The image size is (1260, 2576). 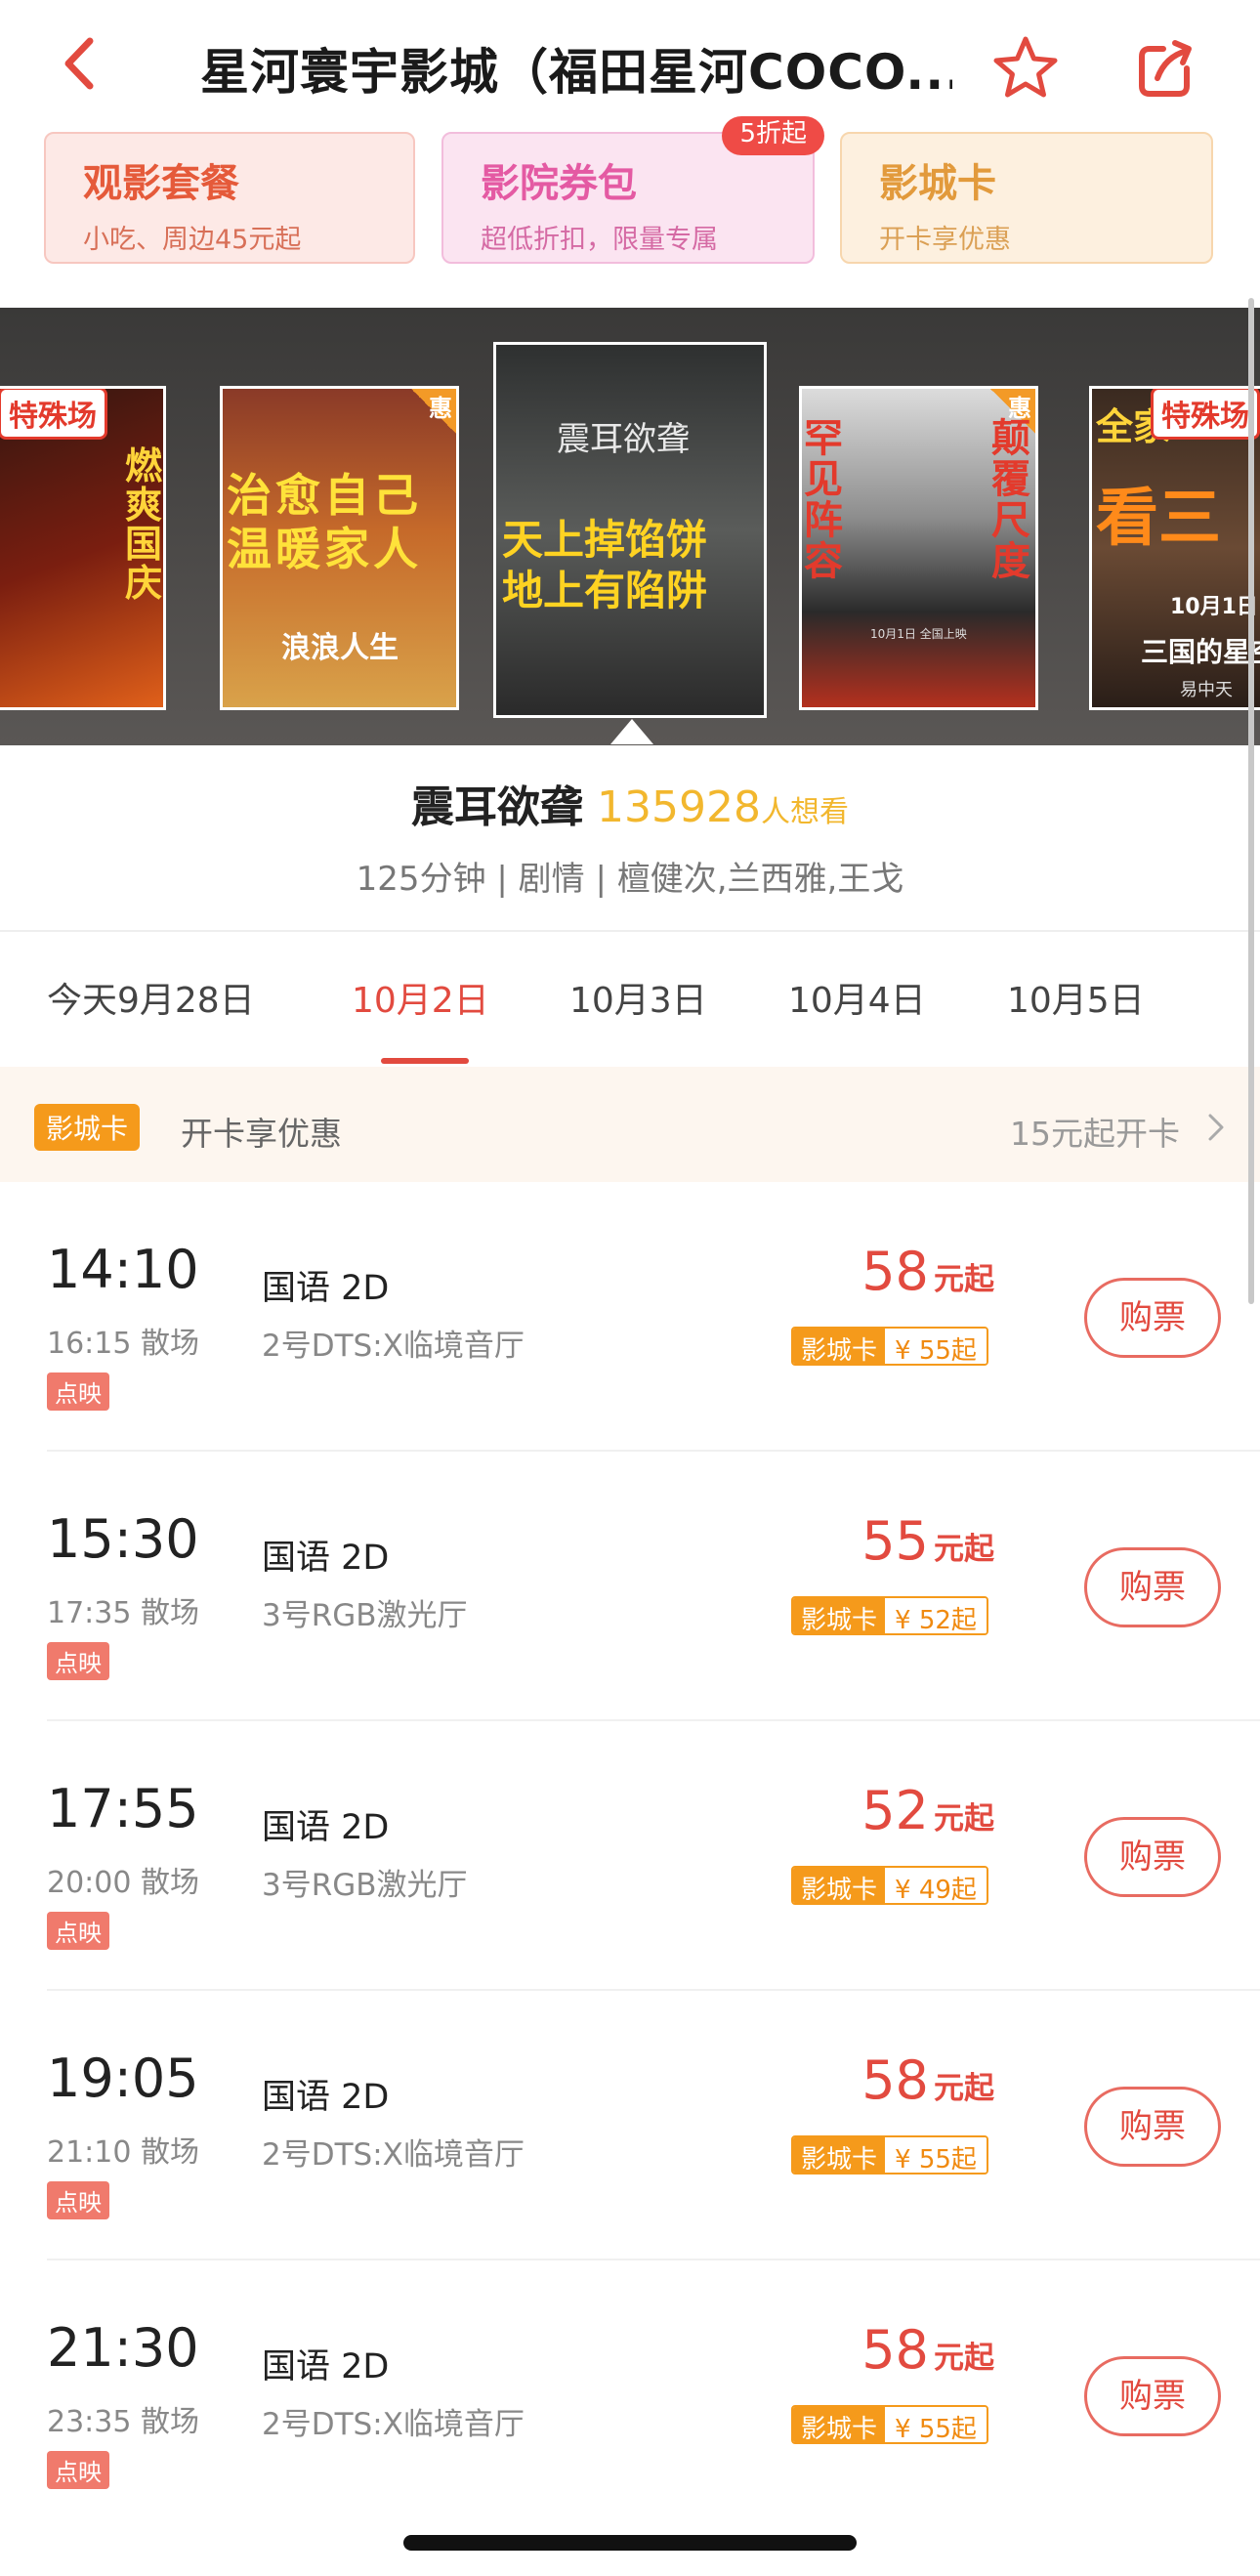 I want to click on card-price: 影城卡 ¥ 49起, so click(x=889, y=1885).